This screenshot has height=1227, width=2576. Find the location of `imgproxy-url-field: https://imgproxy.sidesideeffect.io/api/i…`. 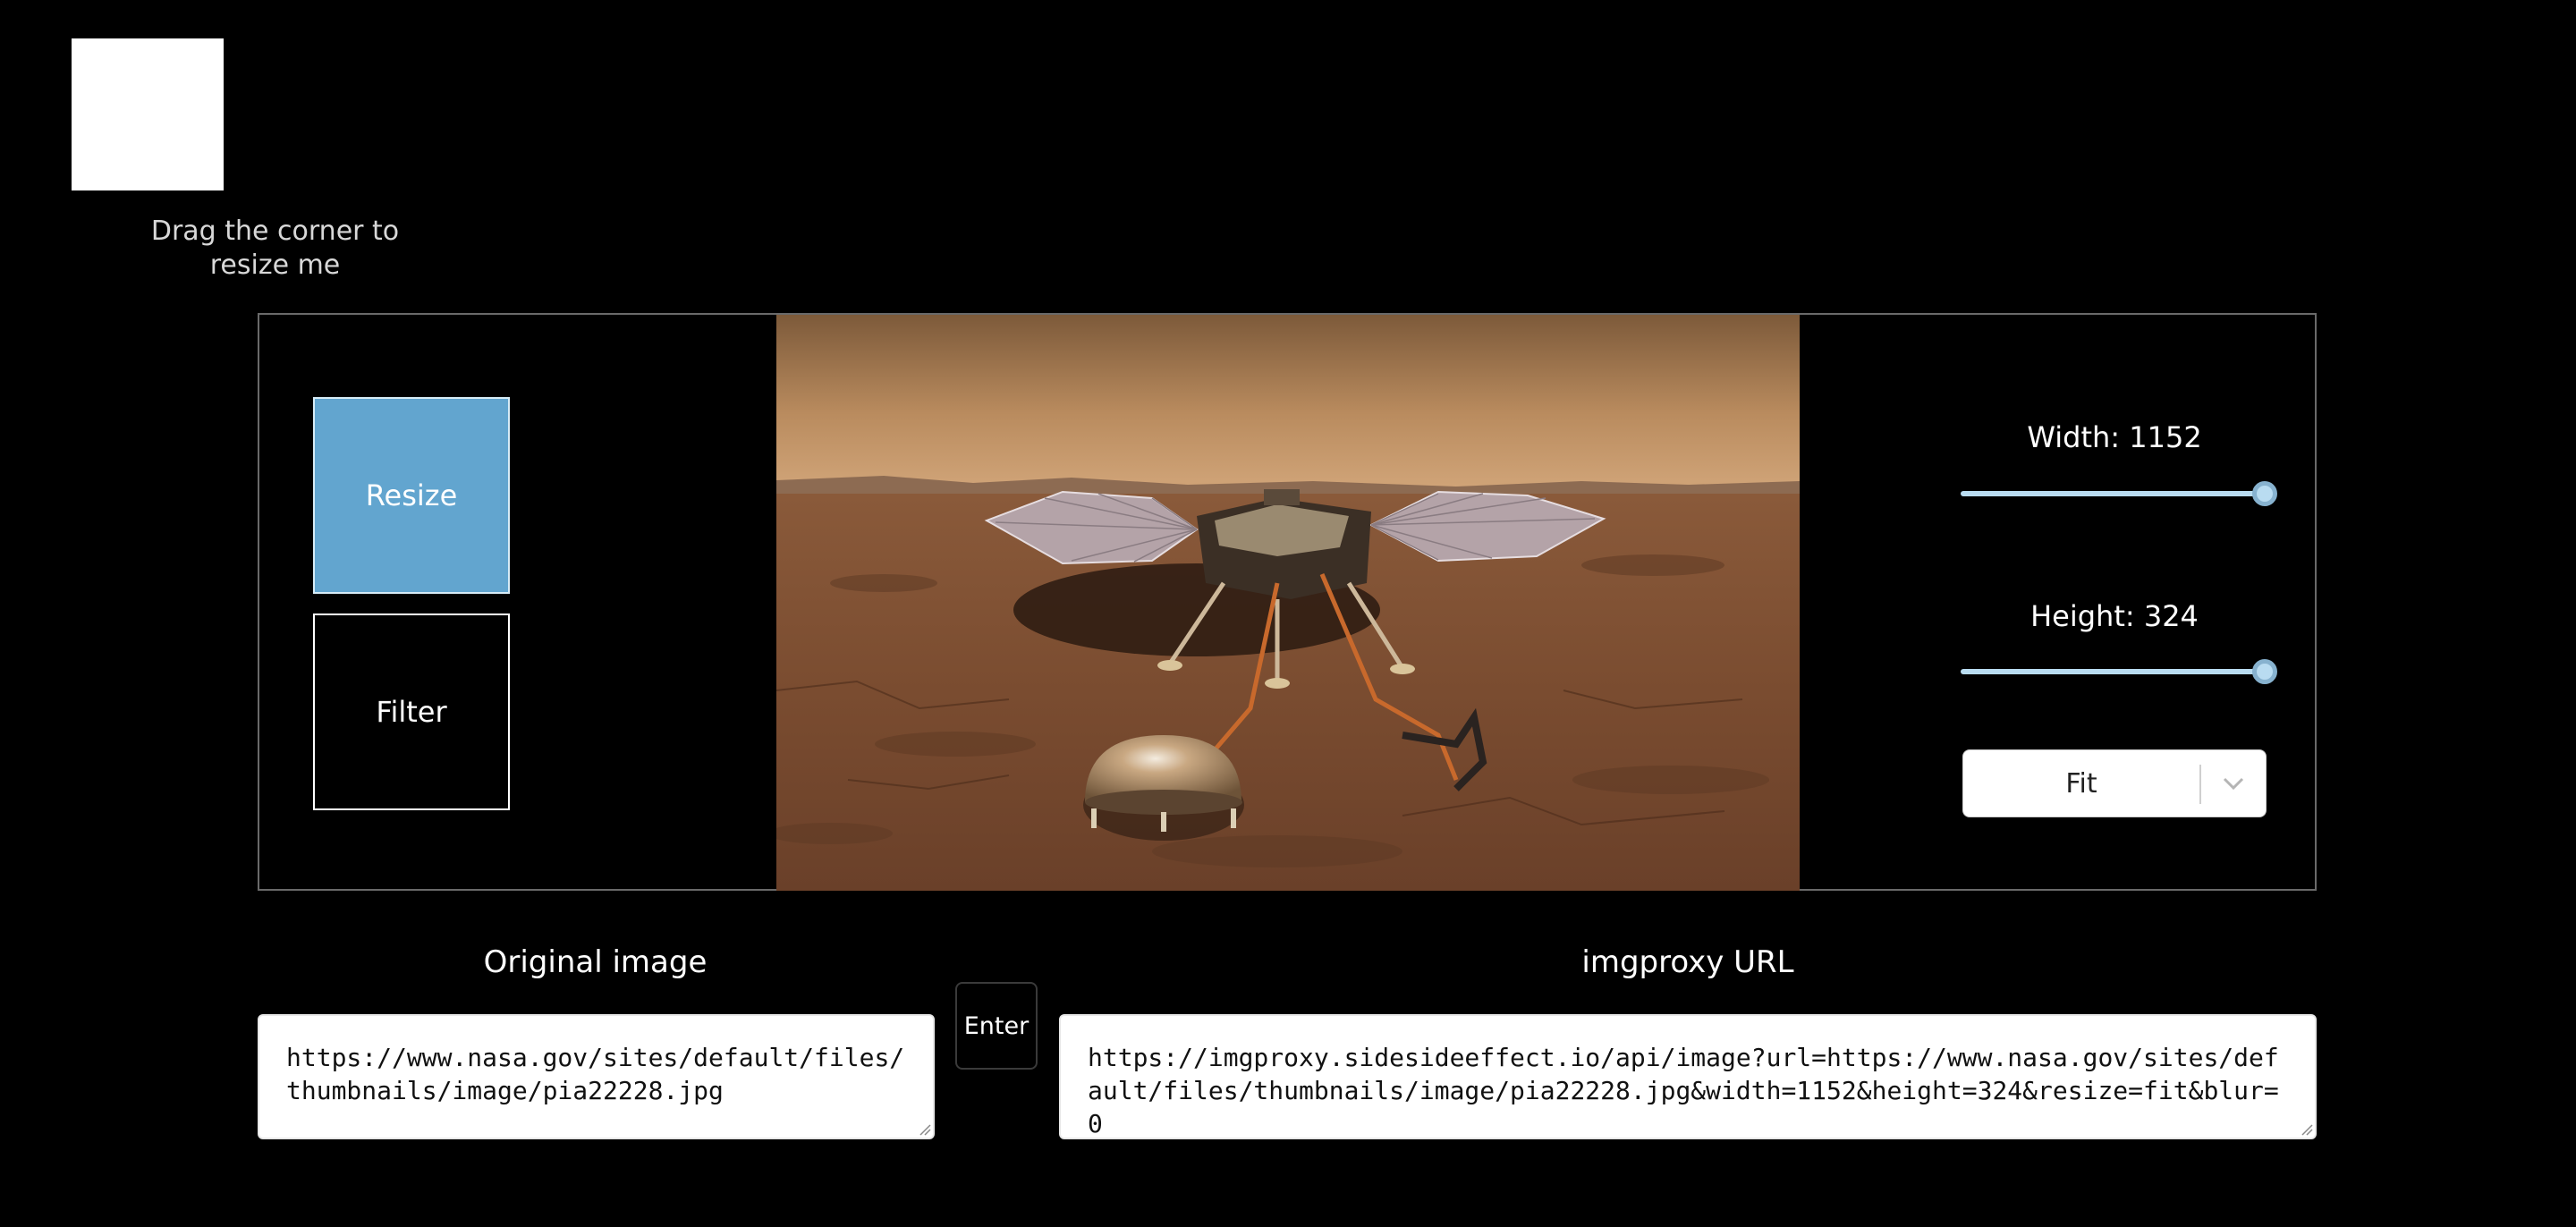

imgproxy-url-field: https://imgproxy.sidesideeffect.io/api/i… is located at coordinates (1688, 1076).